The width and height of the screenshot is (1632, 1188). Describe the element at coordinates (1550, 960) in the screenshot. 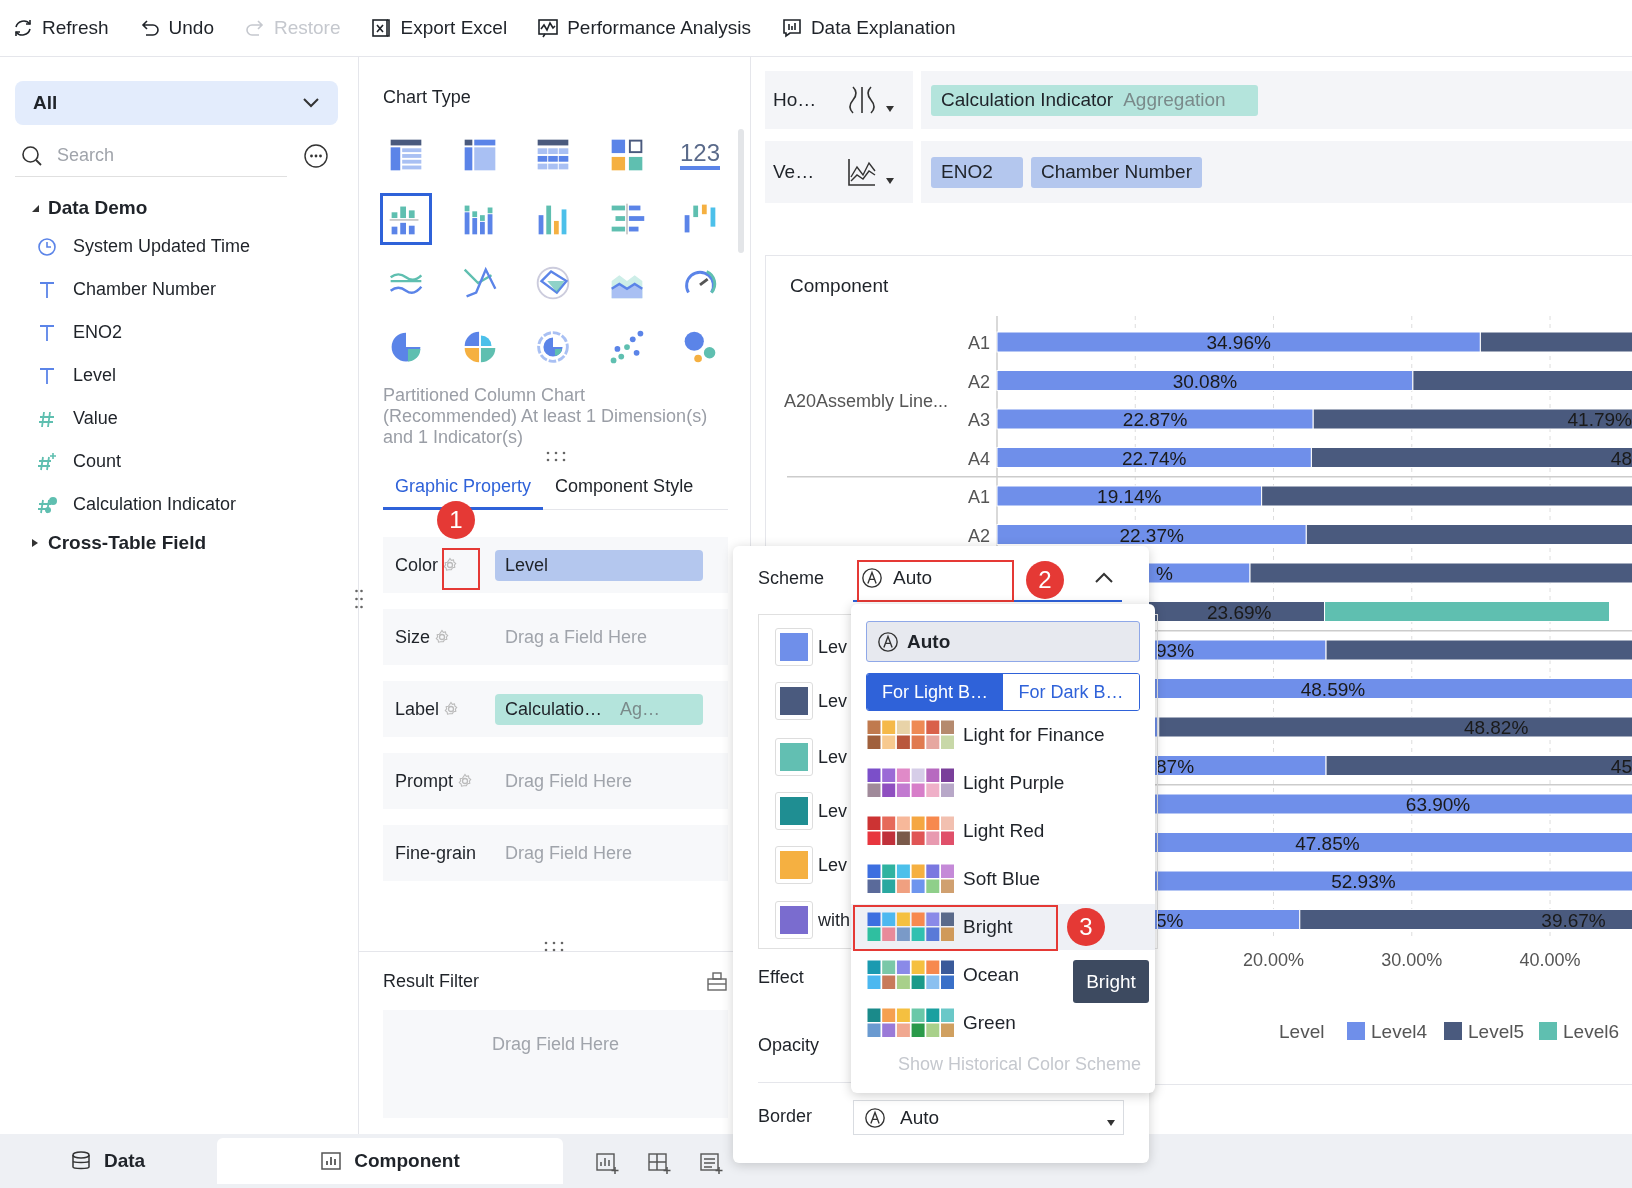

I see `tick-label: 40.00%` at that location.